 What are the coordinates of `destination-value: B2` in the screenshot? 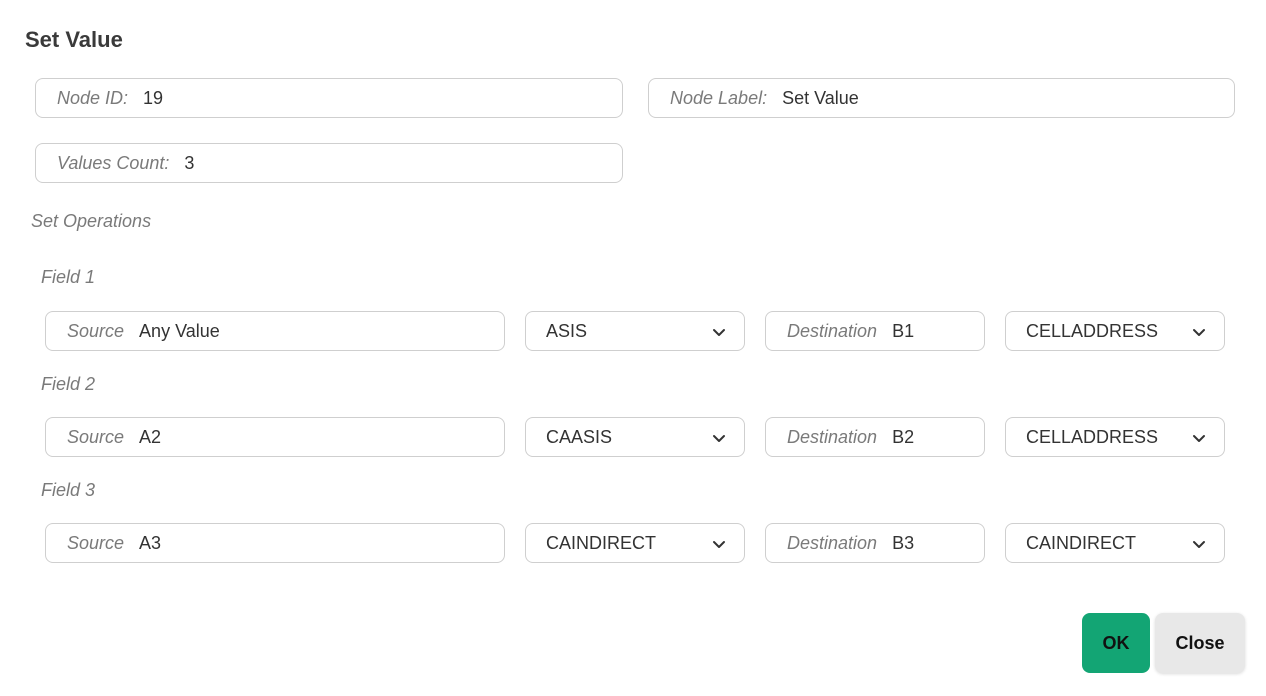 It's located at (903, 436).